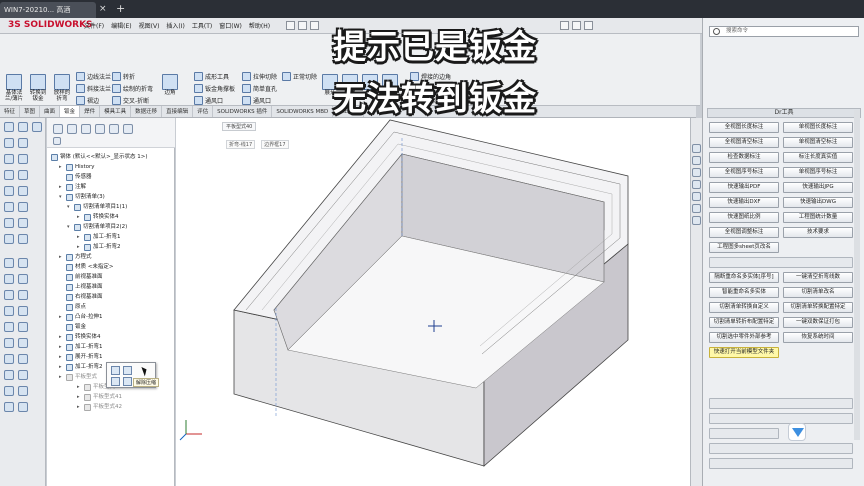  Describe the element at coordinates (211, 76) in the screenshot. I see `forming-tool-button: 成形工具` at that location.